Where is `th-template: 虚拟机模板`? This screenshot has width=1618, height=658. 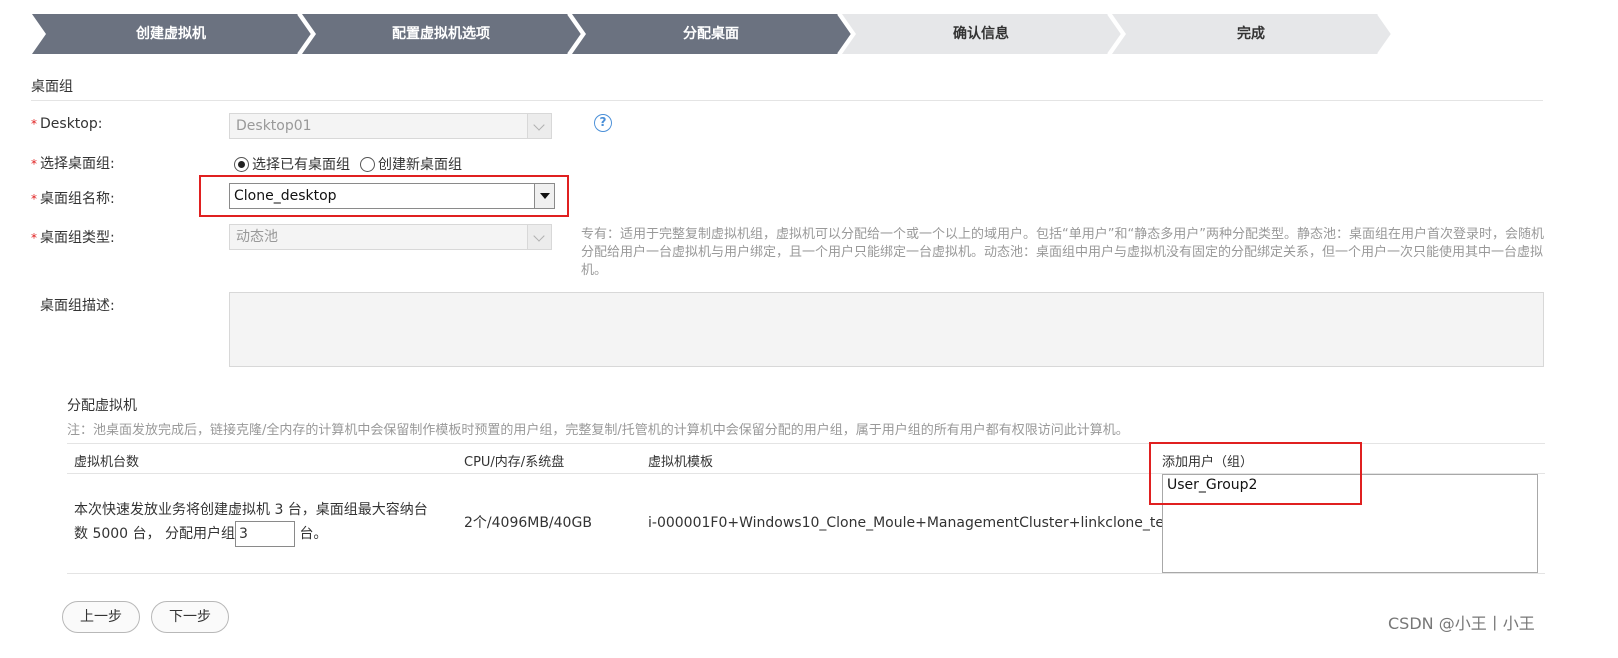 th-template: 虚拟机模板 is located at coordinates (681, 462).